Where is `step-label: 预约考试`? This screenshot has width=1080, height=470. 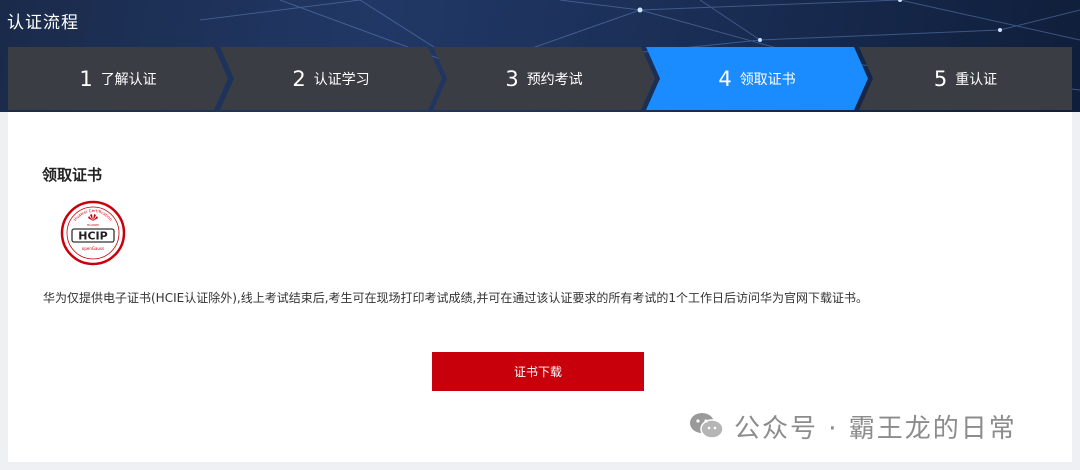
step-label: 预约考试 is located at coordinates (554, 79).